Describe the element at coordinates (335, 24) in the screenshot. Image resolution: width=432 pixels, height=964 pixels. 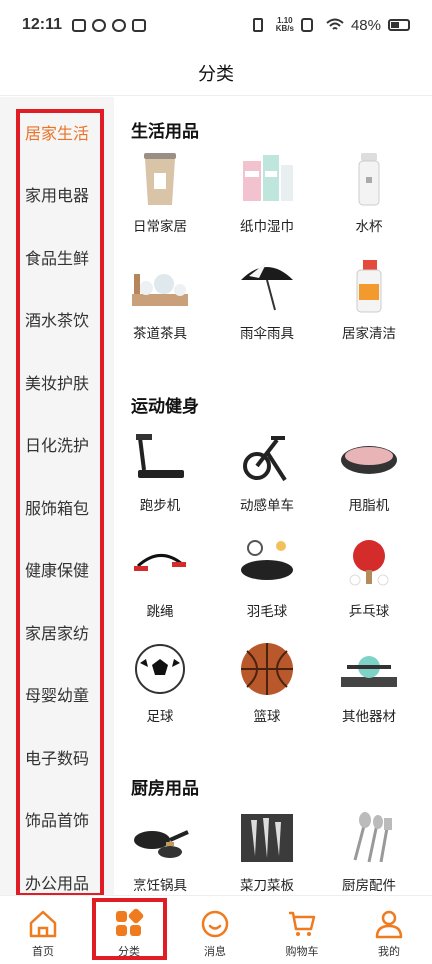
I see `wifi-icon` at that location.